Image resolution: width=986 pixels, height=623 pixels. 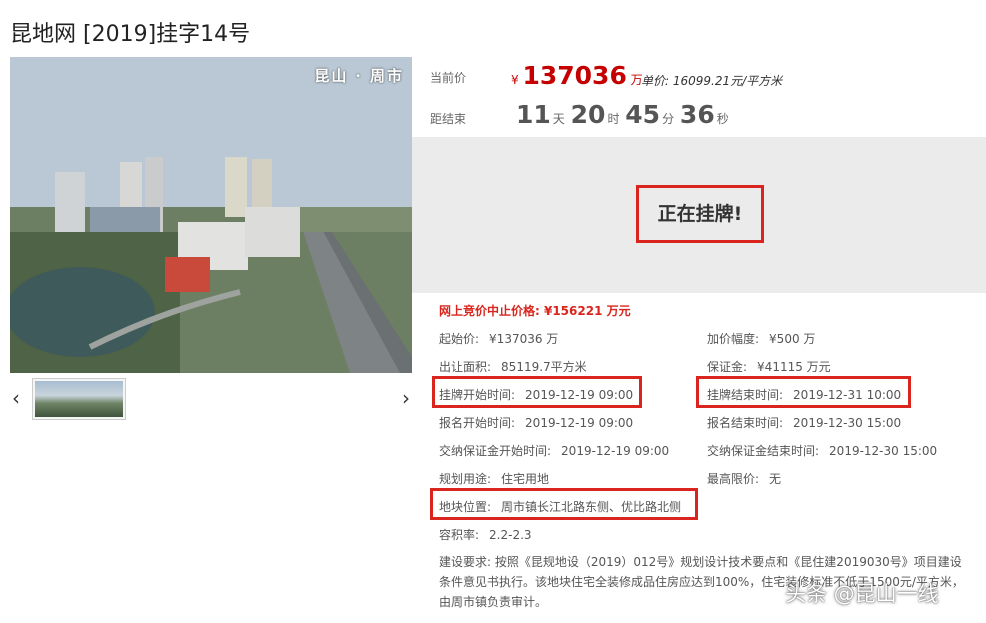 I want to click on unit-price-value: 16099.21元/平方米, so click(x=727, y=81).